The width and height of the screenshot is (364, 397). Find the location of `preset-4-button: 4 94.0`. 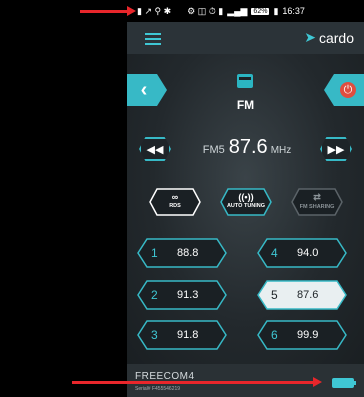

preset-4-button: 4 94.0 is located at coordinates (302, 253).